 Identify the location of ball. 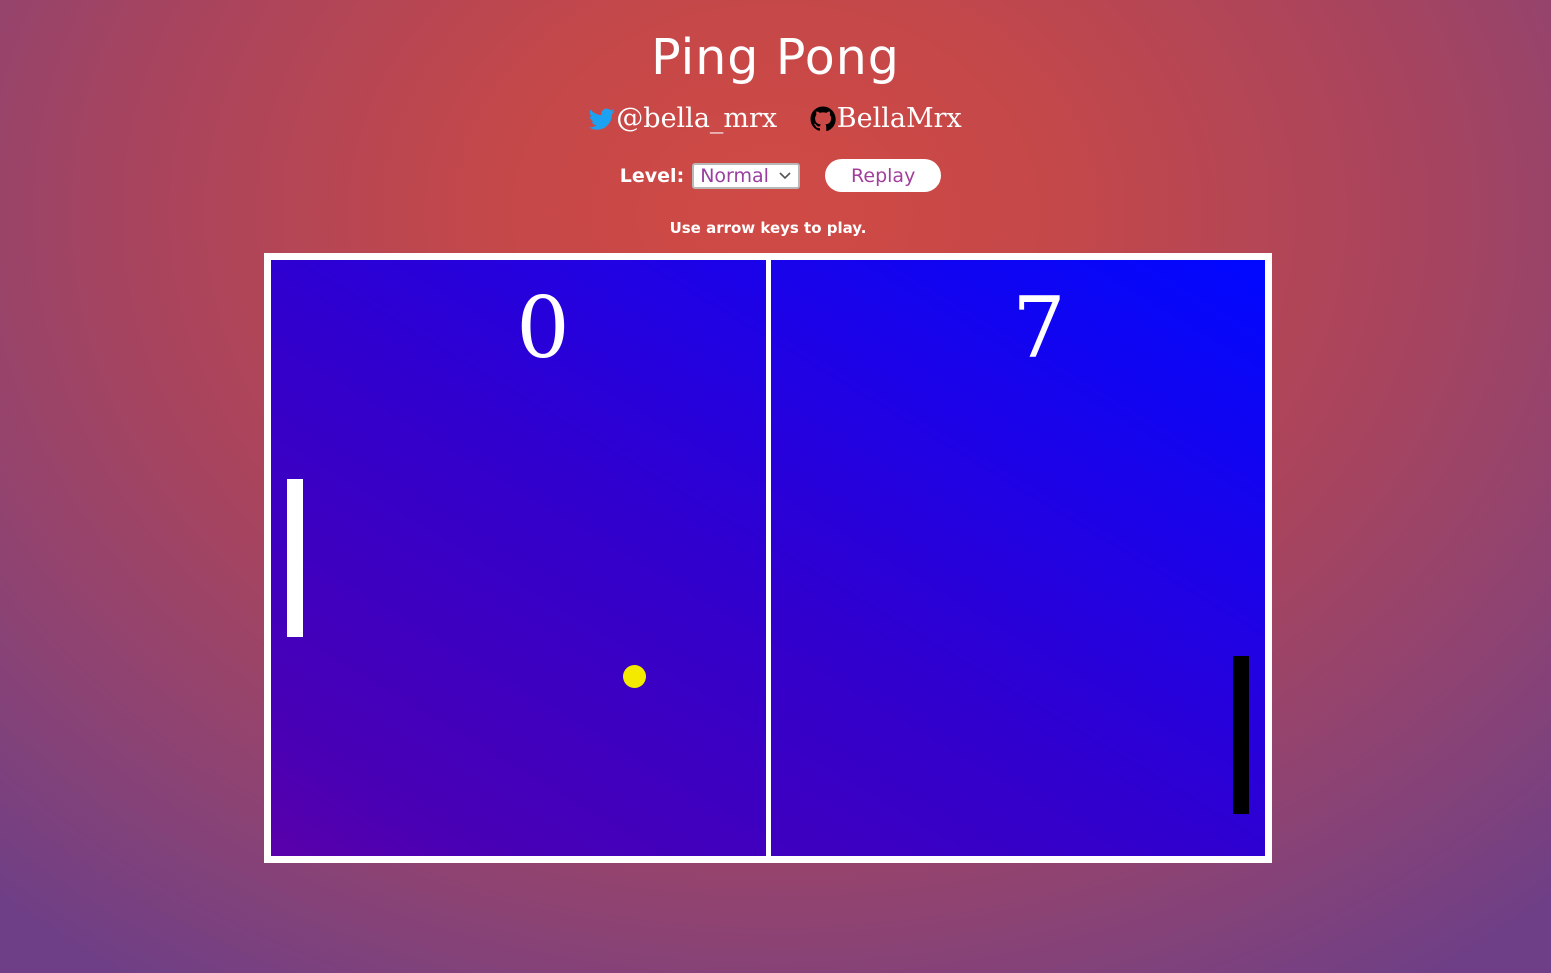
(634, 676).